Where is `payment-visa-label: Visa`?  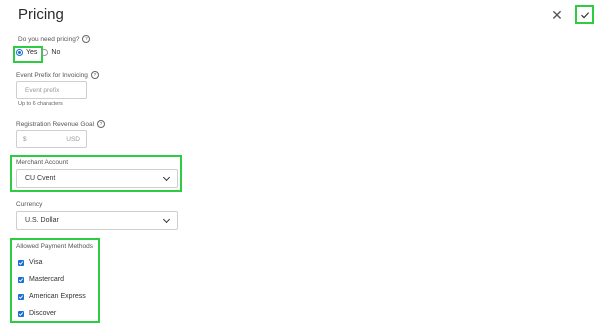 payment-visa-label: Visa is located at coordinates (36, 262).